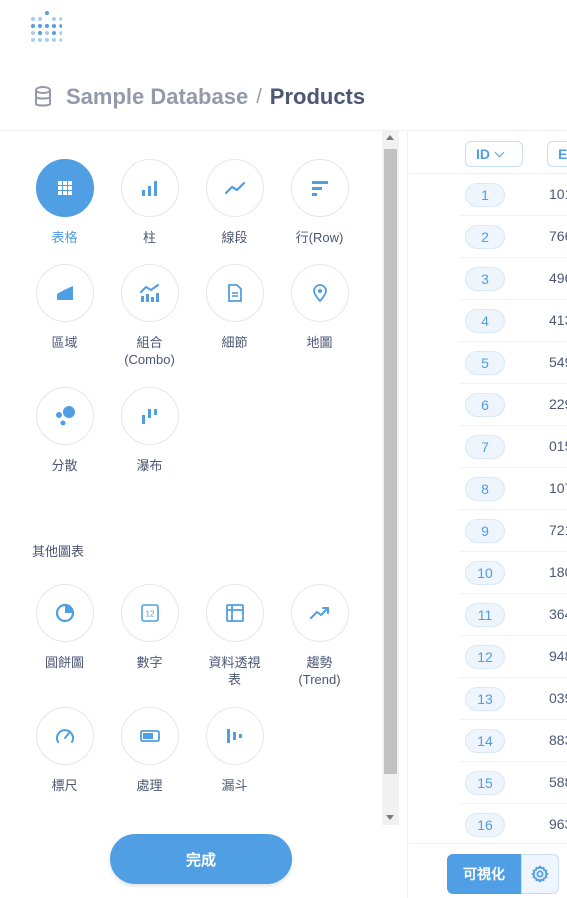 The width and height of the screenshot is (567, 898). I want to click on table-row: 10 180, so click(488, 573).